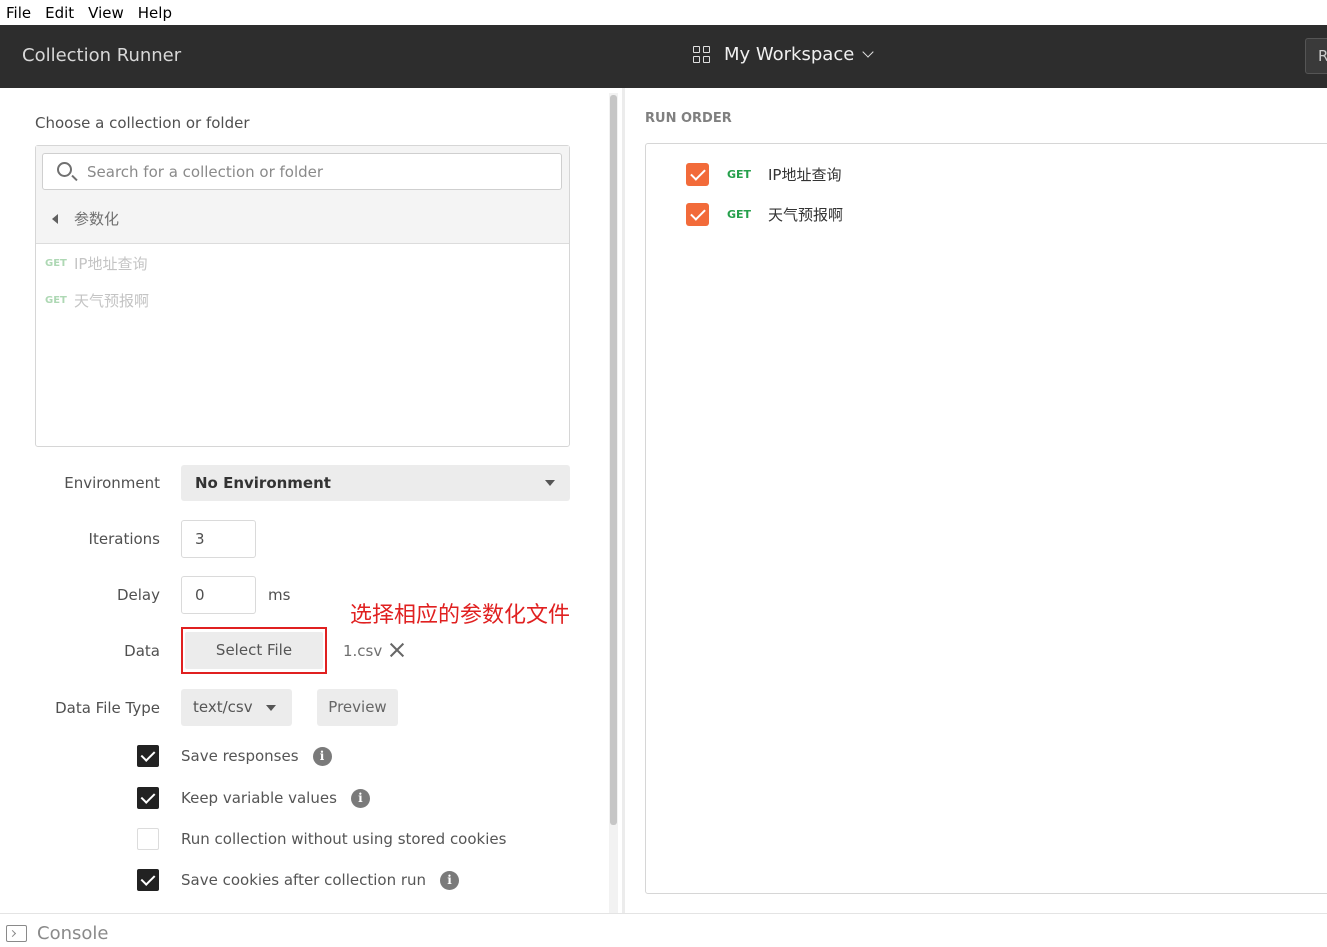 The width and height of the screenshot is (1327, 947). Describe the element at coordinates (375, 483) in the screenshot. I see `environment-select: No Environment` at that location.